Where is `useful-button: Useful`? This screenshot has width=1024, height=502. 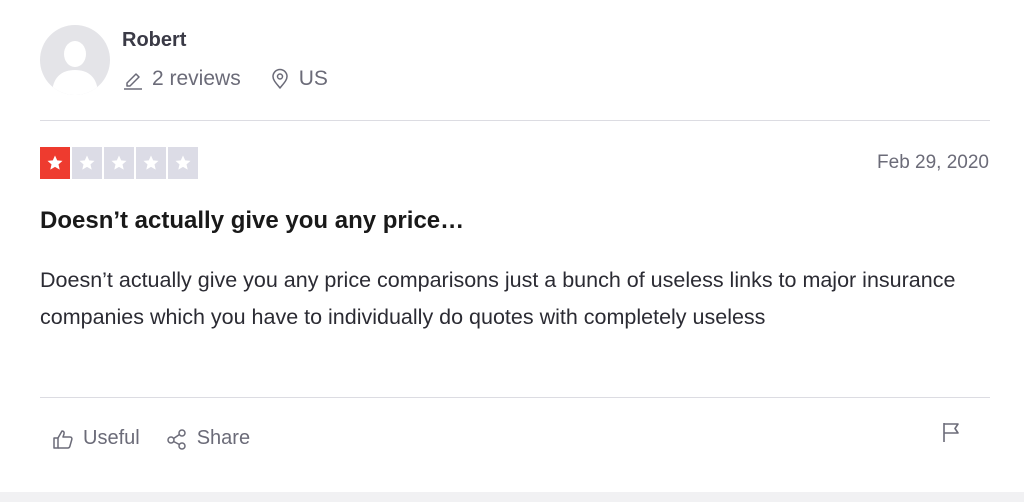 useful-button: Useful is located at coordinates (96, 438).